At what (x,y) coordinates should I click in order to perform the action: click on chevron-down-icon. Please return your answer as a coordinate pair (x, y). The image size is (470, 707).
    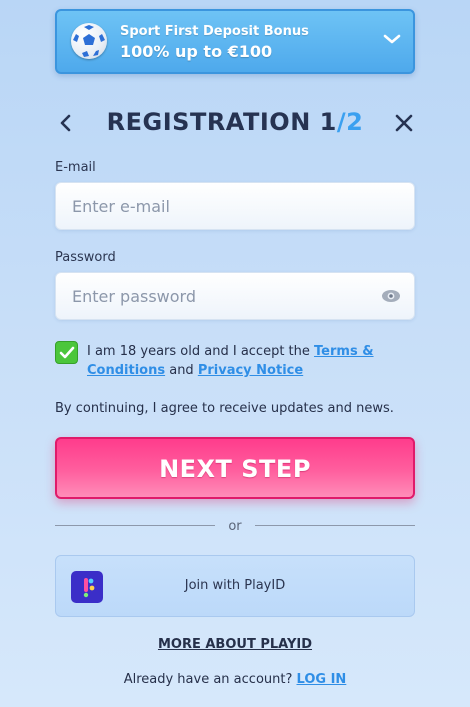
    Looking at the image, I should click on (392, 39).